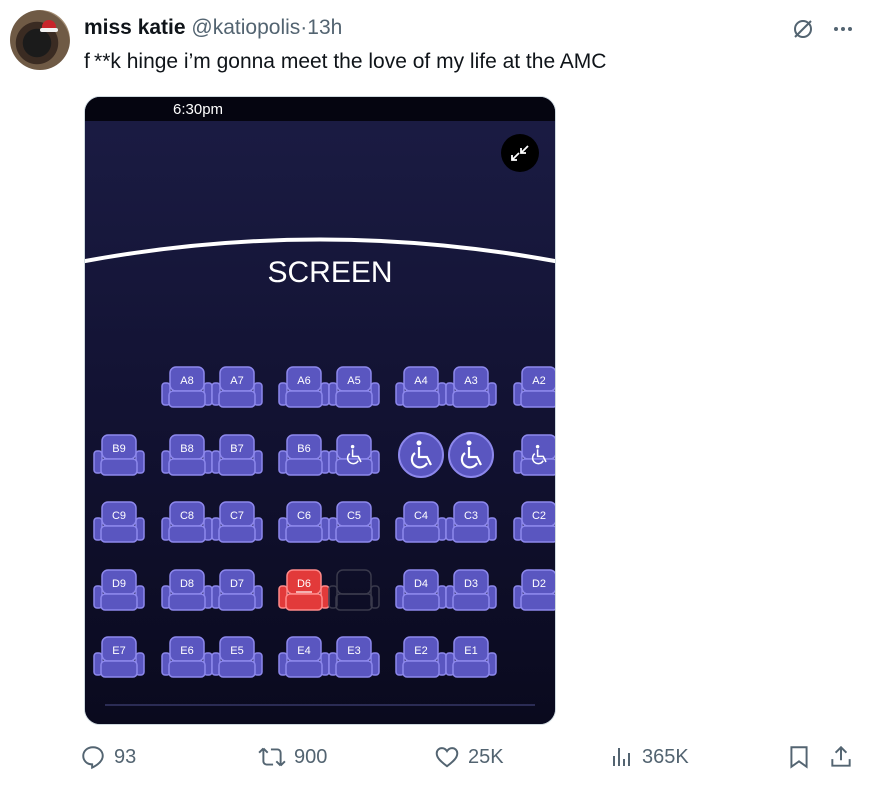 The width and height of the screenshot is (878, 786). I want to click on repost-button: 900, so click(292, 757).